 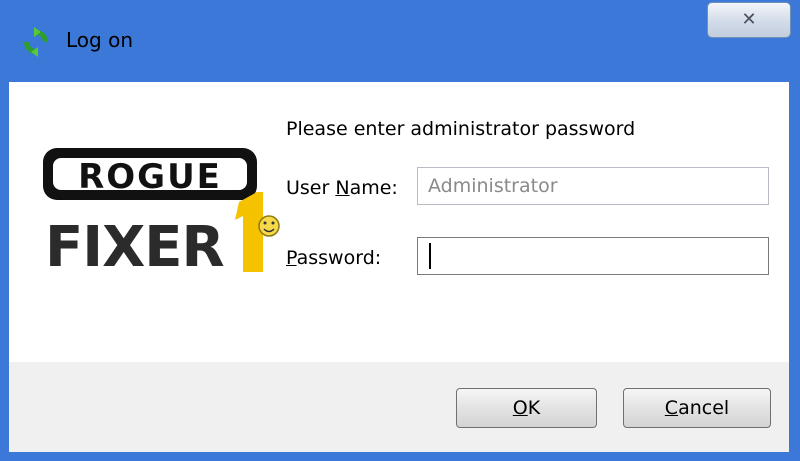 What do you see at coordinates (342, 188) in the screenshot?
I see `user-name-label: User Name:` at bounding box center [342, 188].